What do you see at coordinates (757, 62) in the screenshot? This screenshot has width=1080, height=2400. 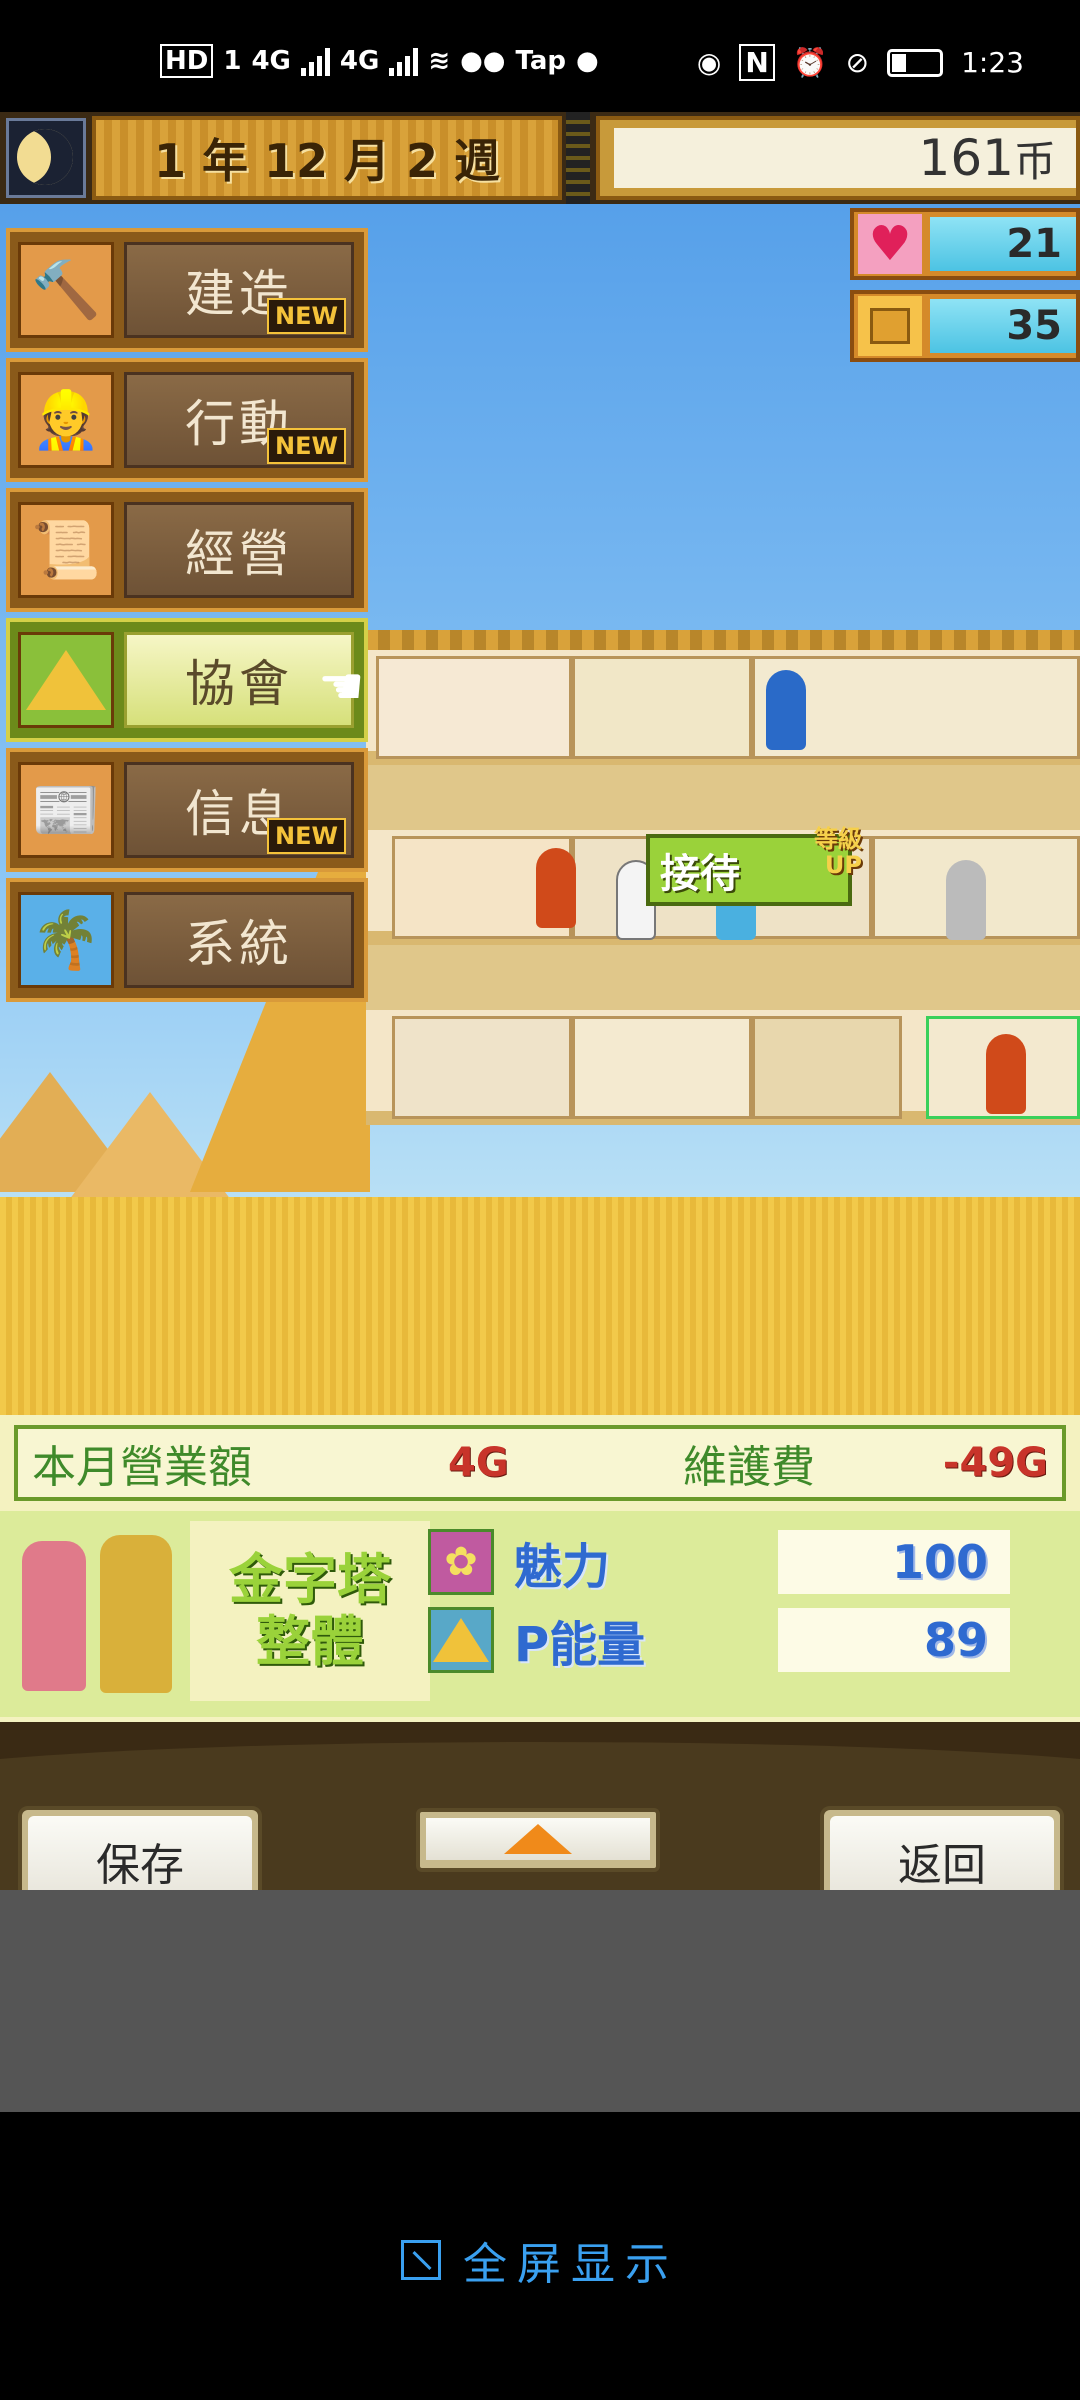 I see `nfc-icon: N` at bounding box center [757, 62].